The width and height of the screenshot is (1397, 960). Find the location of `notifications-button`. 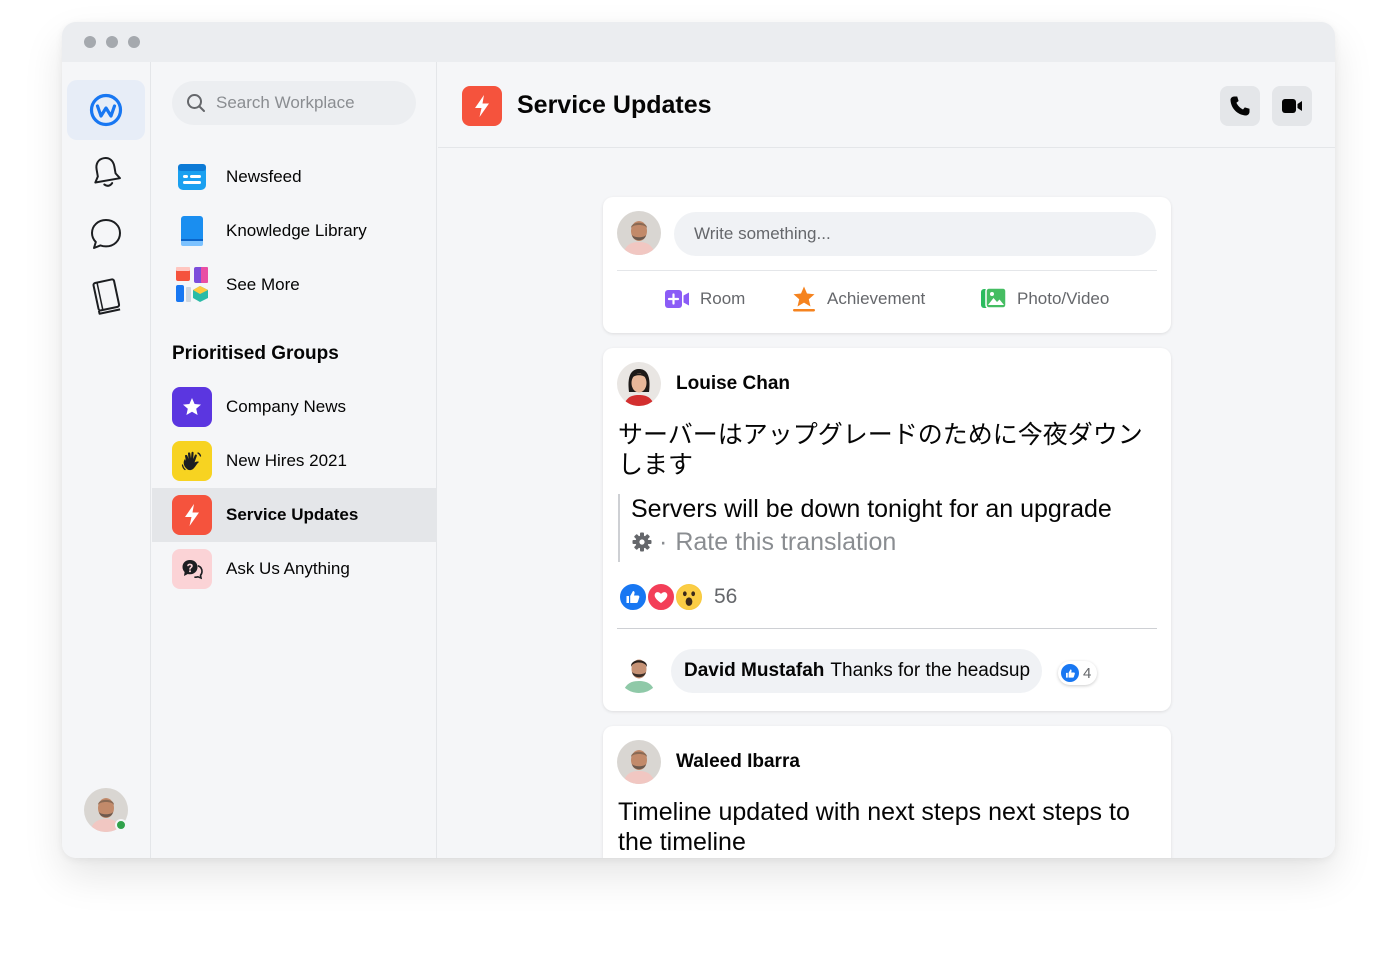

notifications-button is located at coordinates (106, 172).